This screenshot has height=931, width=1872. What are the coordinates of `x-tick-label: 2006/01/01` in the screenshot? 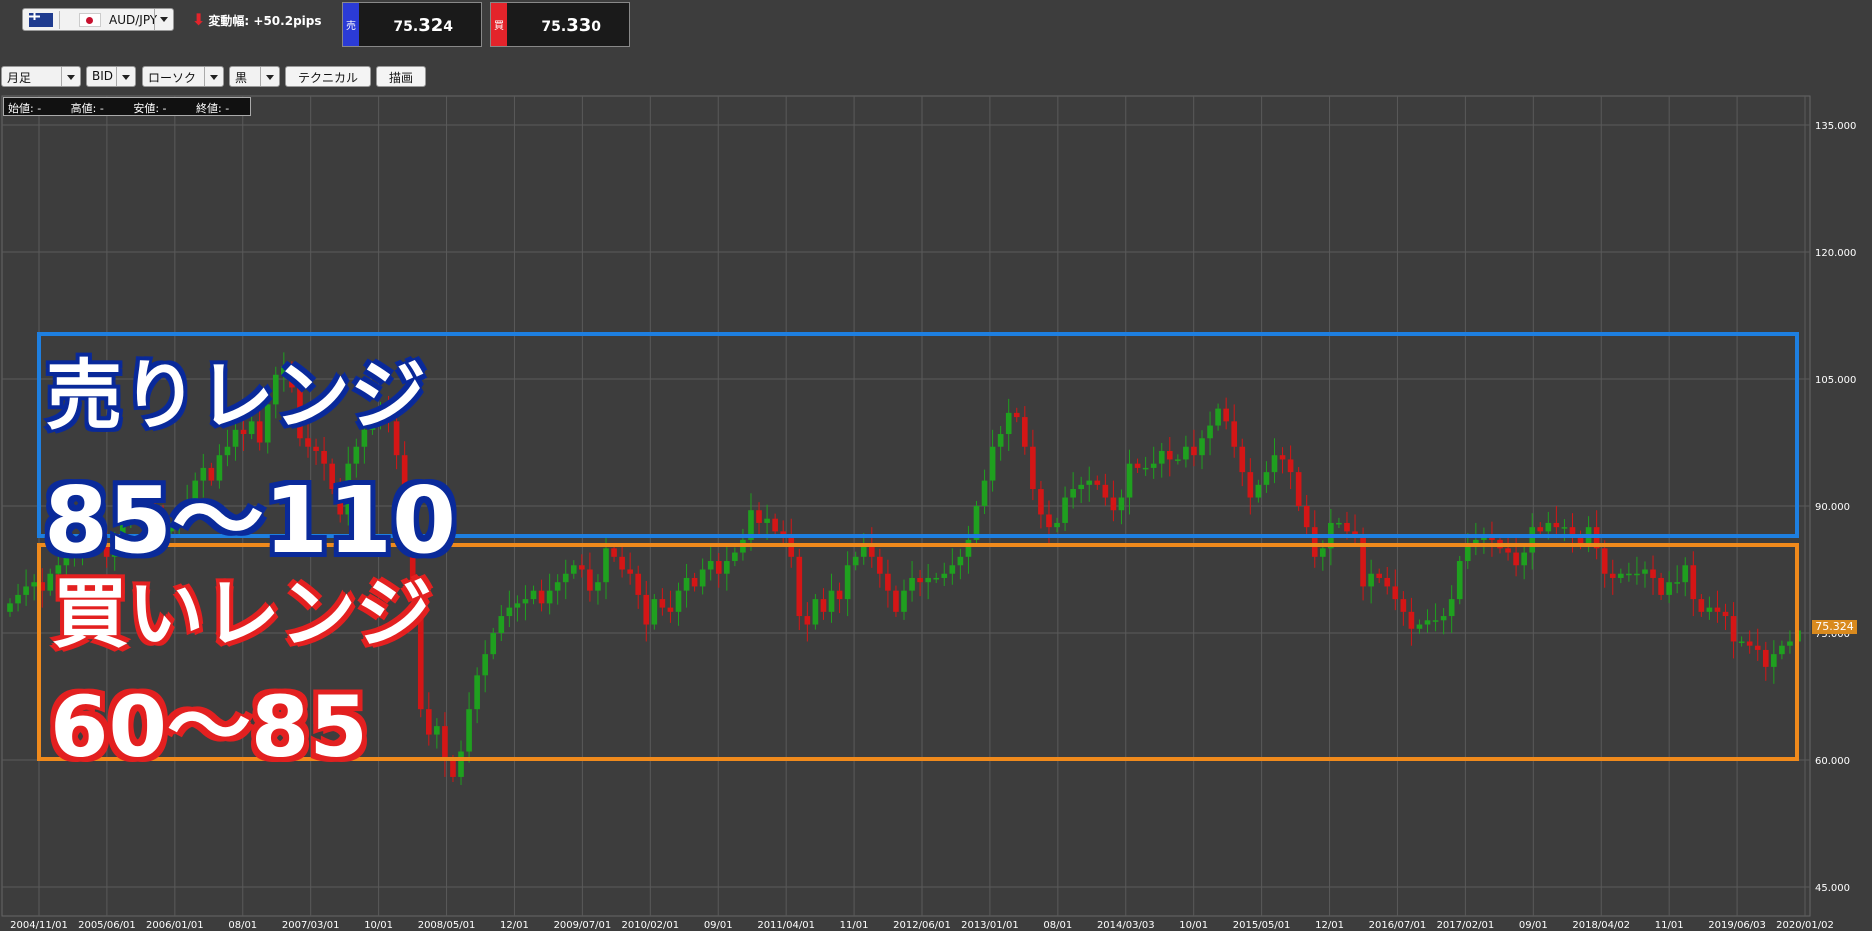 It's located at (175, 925).